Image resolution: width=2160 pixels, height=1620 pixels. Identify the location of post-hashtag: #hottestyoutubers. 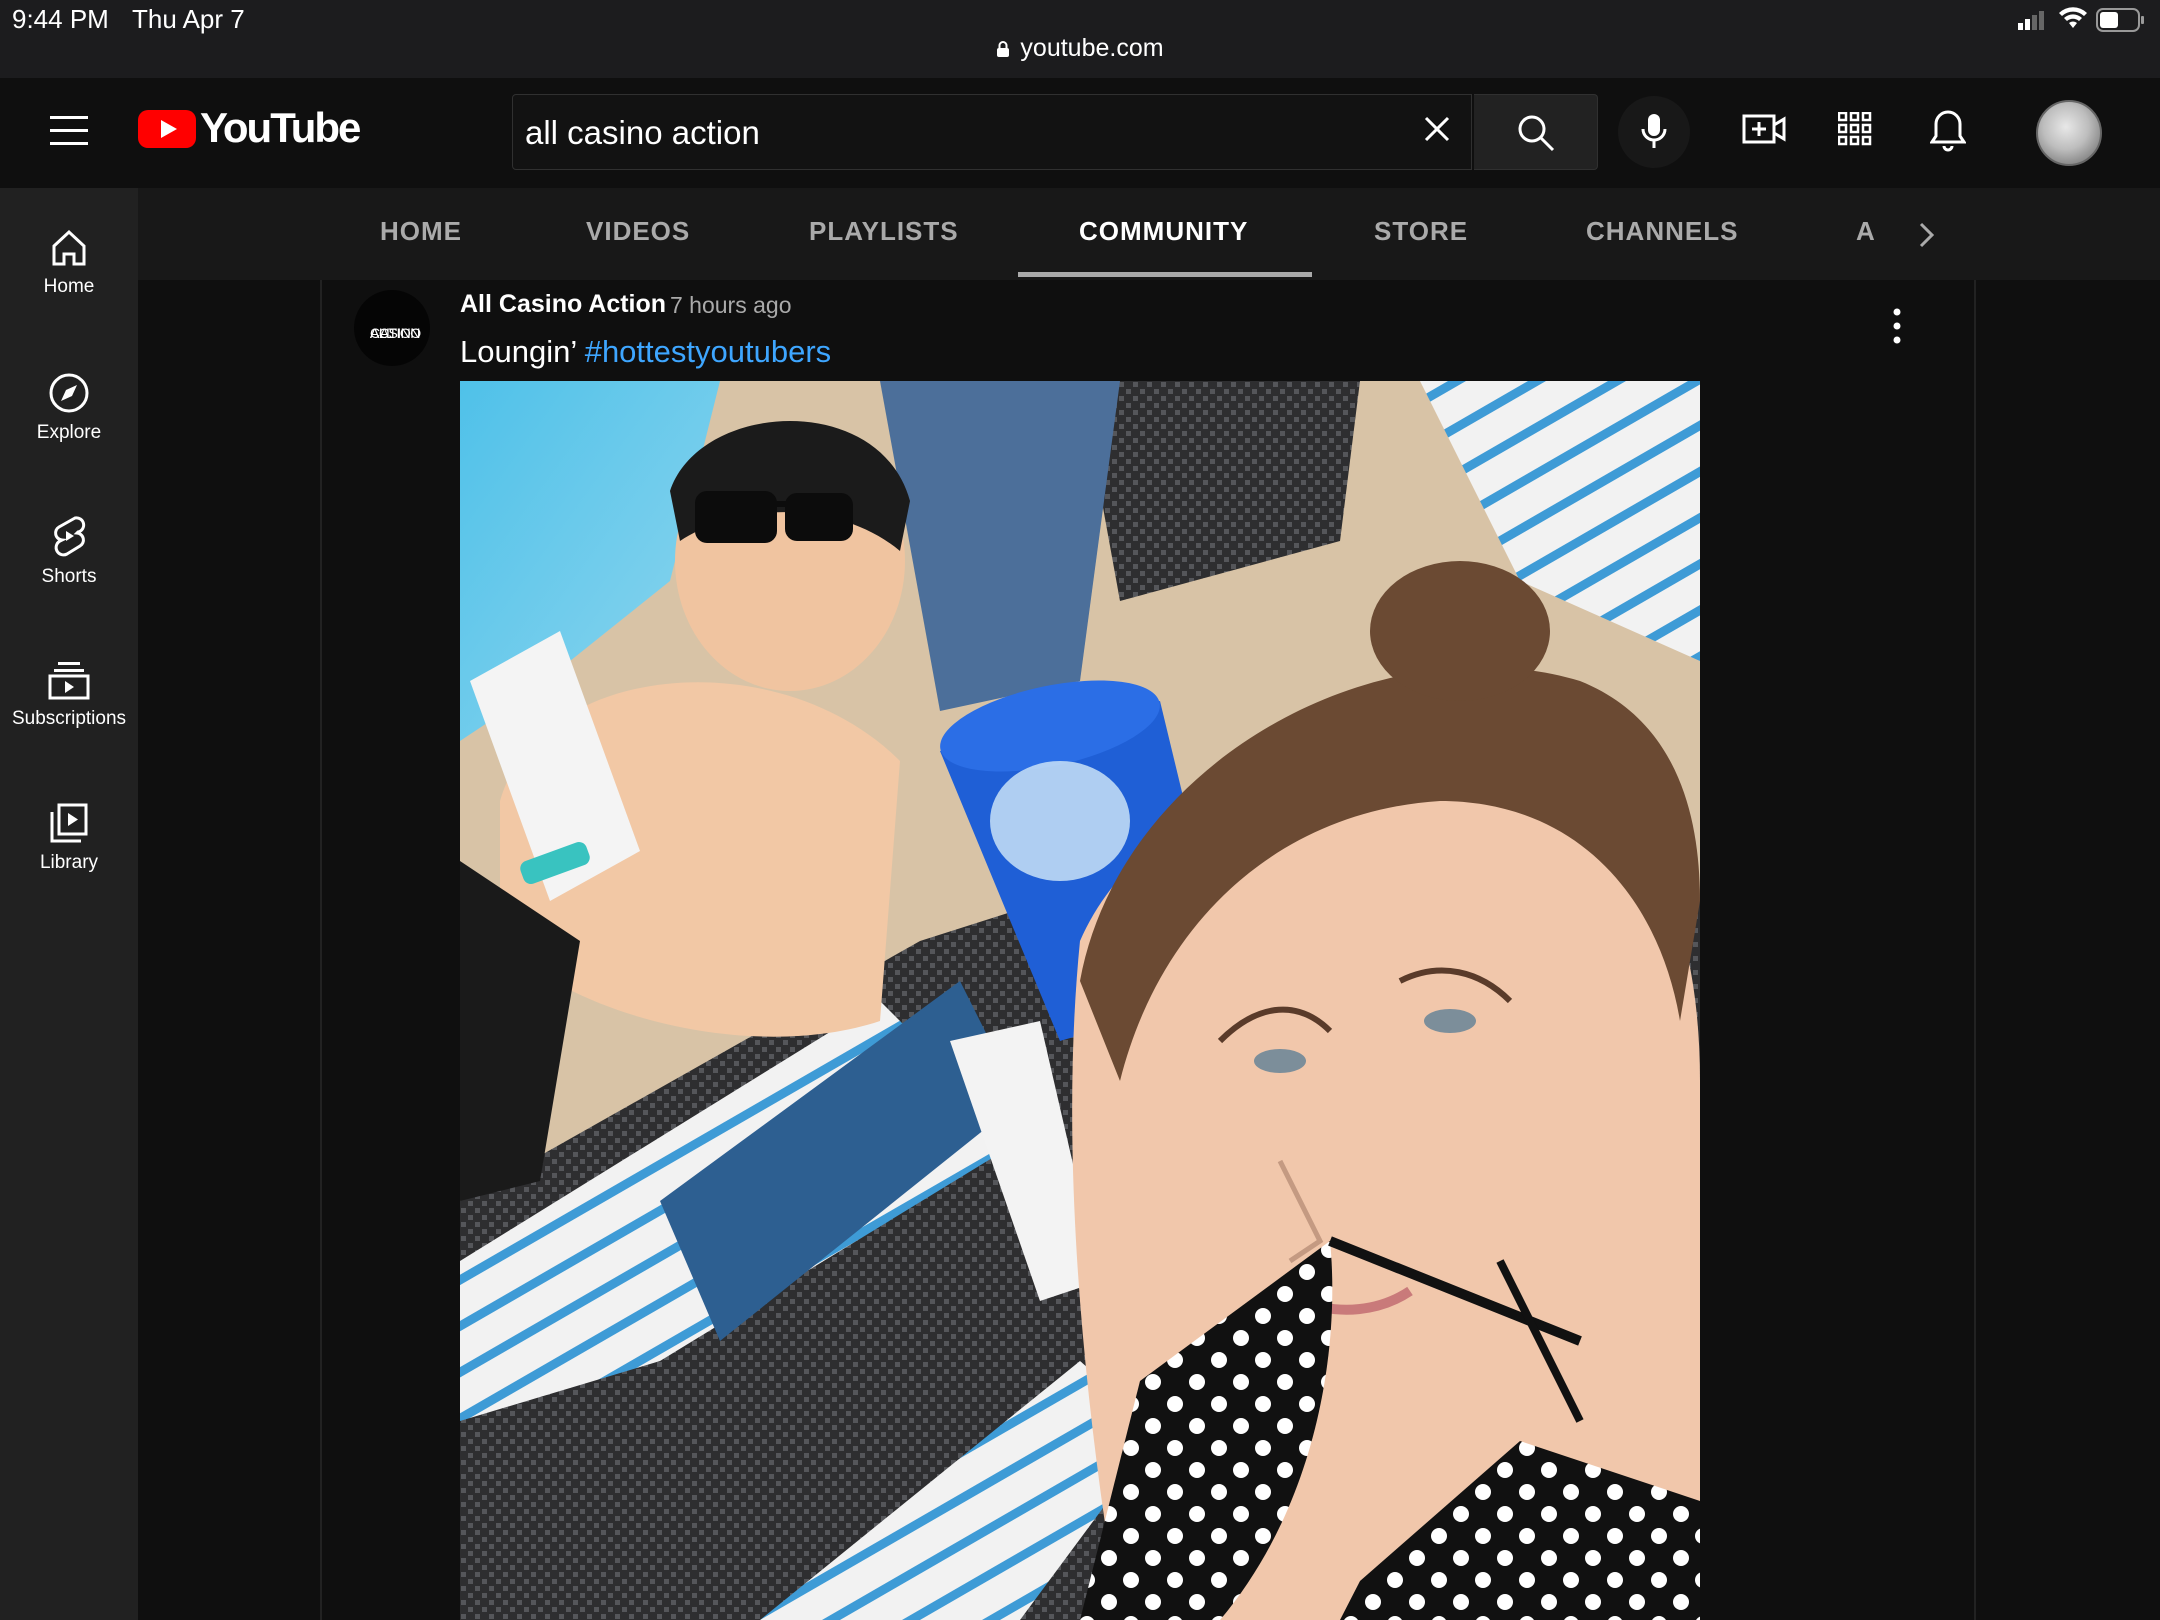
(708, 351).